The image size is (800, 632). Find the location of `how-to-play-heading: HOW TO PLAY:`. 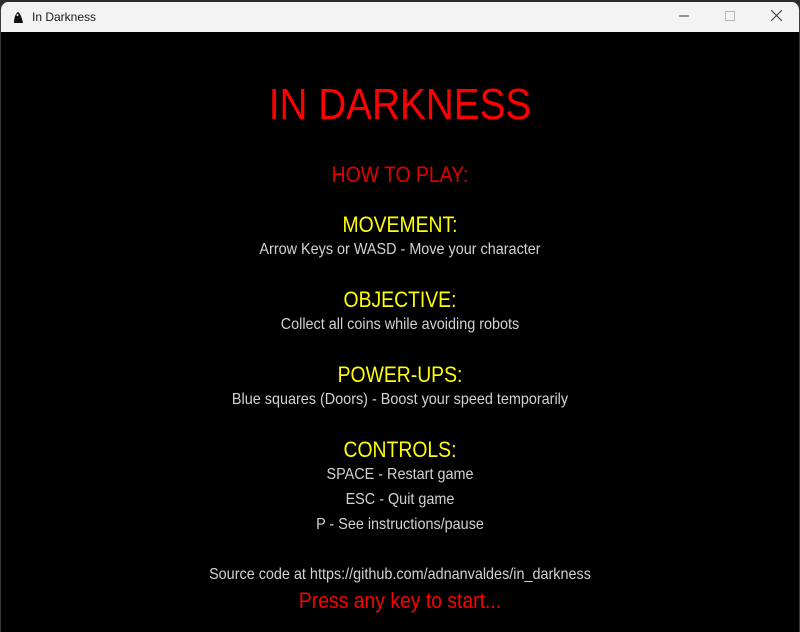

how-to-play-heading: HOW TO PLAY: is located at coordinates (400, 174).